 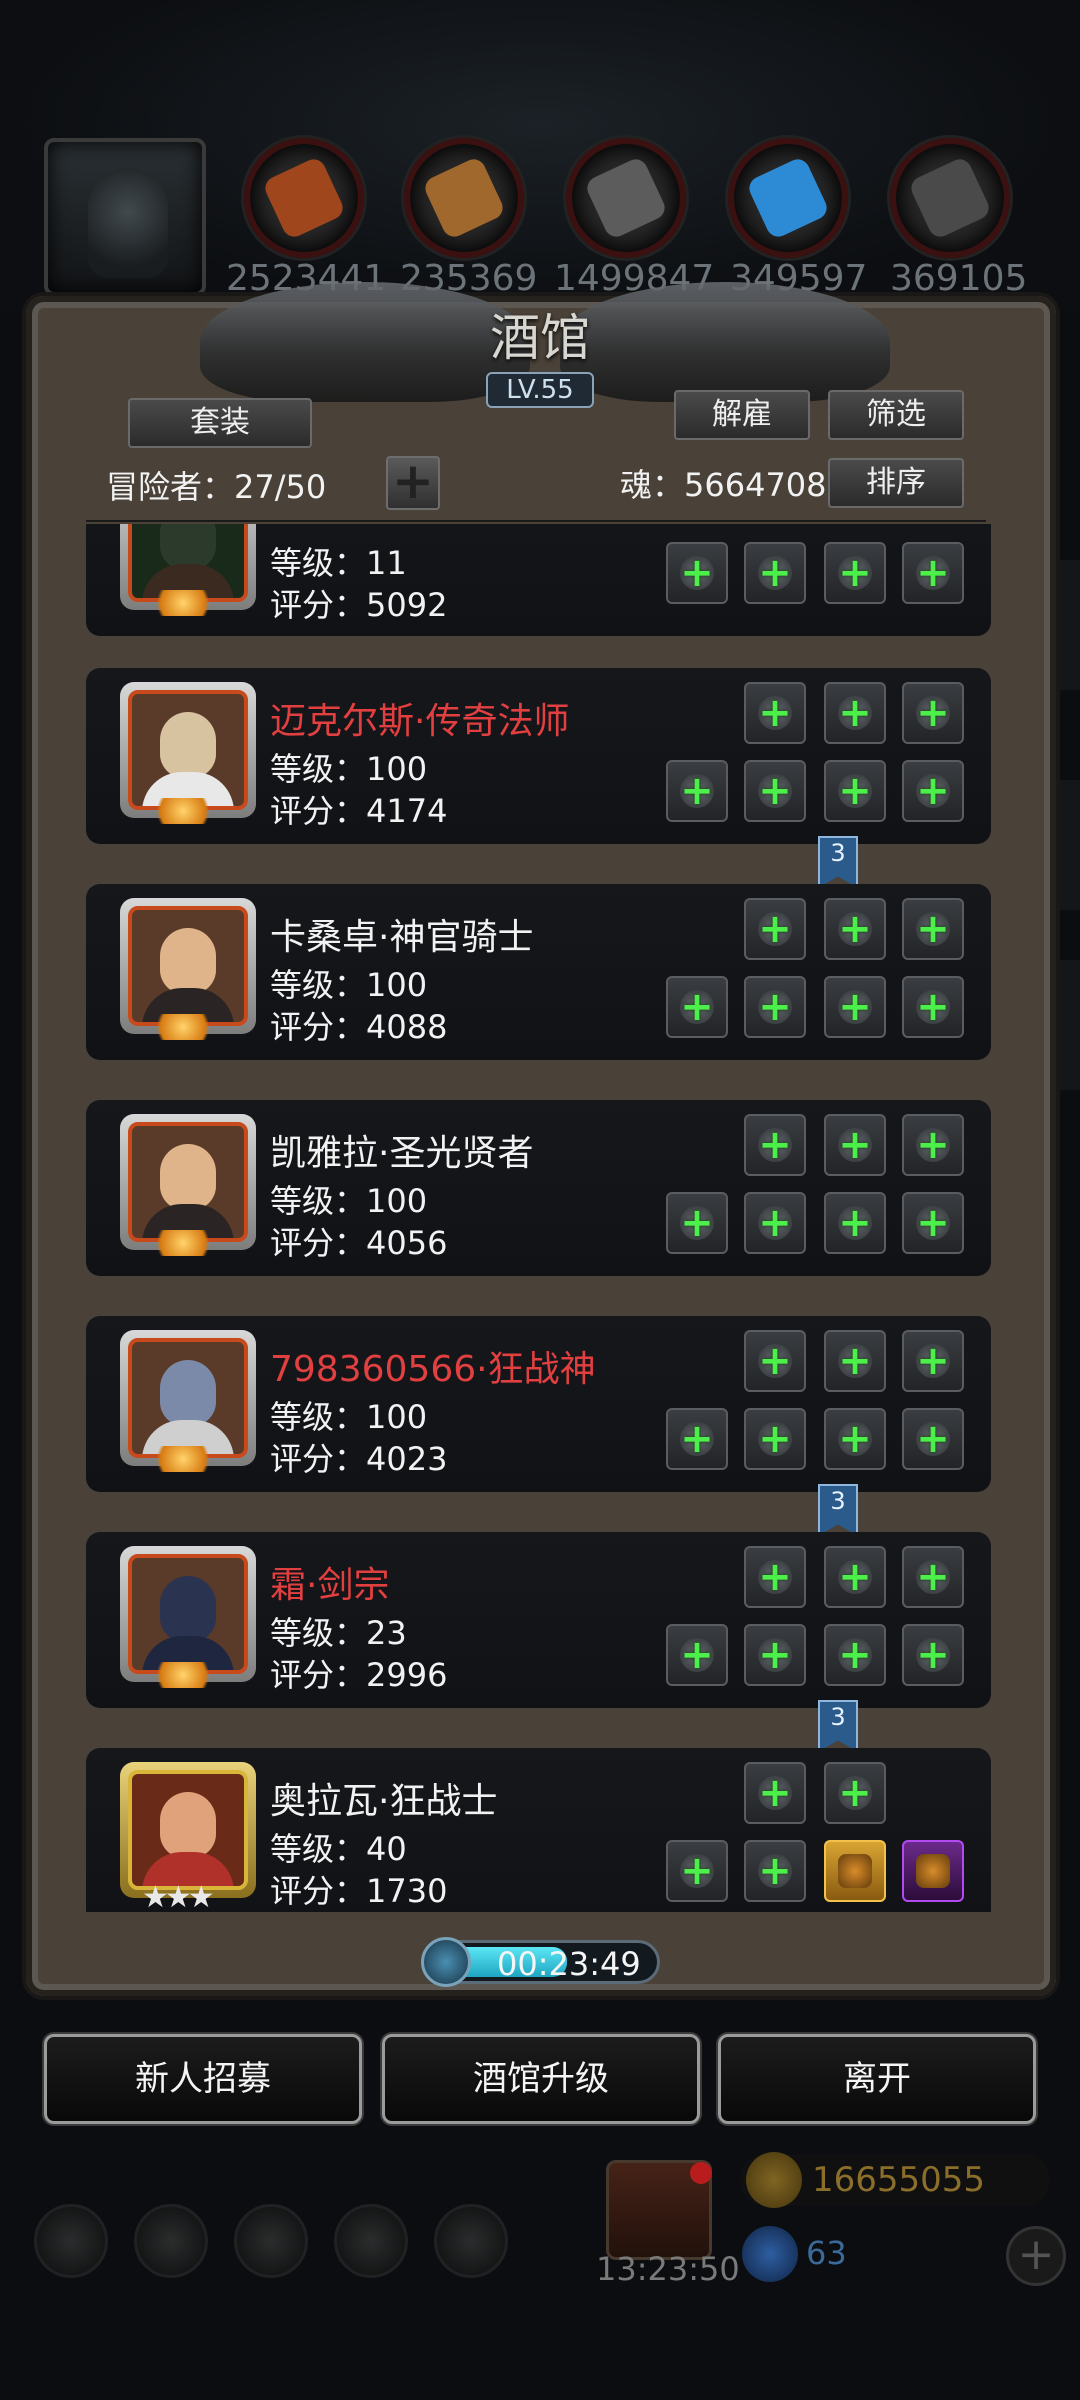 I want to click on resource-wood, so click(x=464, y=198).